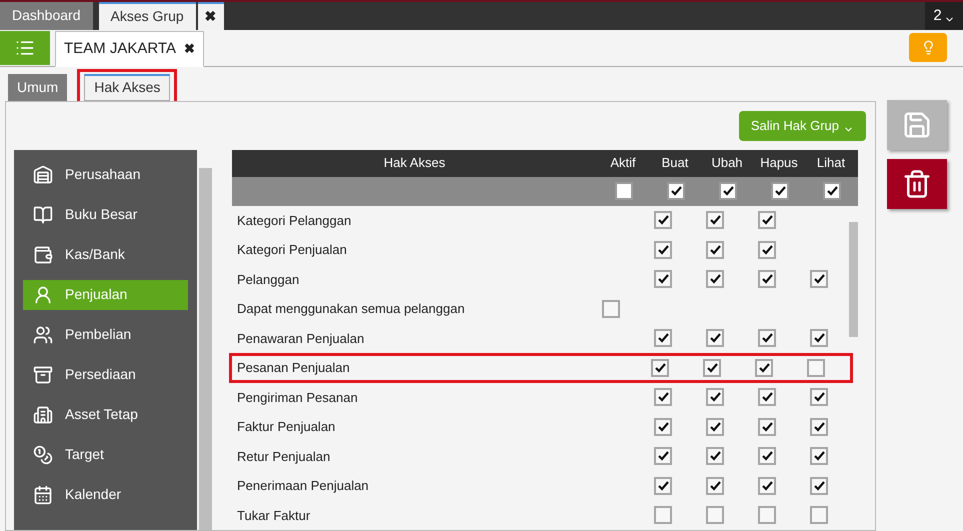 The width and height of the screenshot is (963, 531). What do you see at coordinates (298, 397) in the screenshot?
I see `row-label: Pengiriman Pesanan` at bounding box center [298, 397].